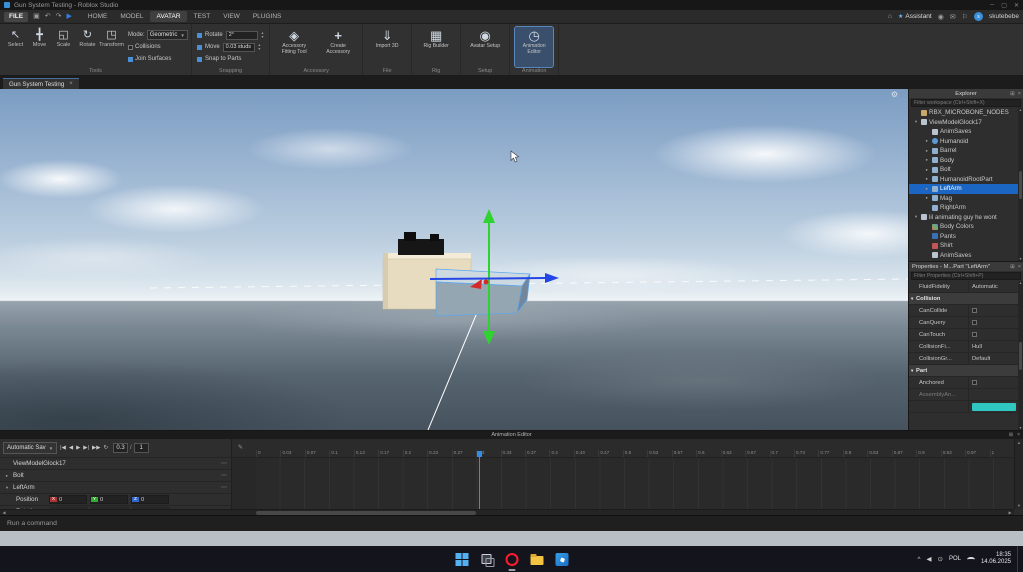 The image size is (1023, 572). What do you see at coordinates (966, 383) in the screenshot?
I see `property-row: Anchored` at bounding box center [966, 383].